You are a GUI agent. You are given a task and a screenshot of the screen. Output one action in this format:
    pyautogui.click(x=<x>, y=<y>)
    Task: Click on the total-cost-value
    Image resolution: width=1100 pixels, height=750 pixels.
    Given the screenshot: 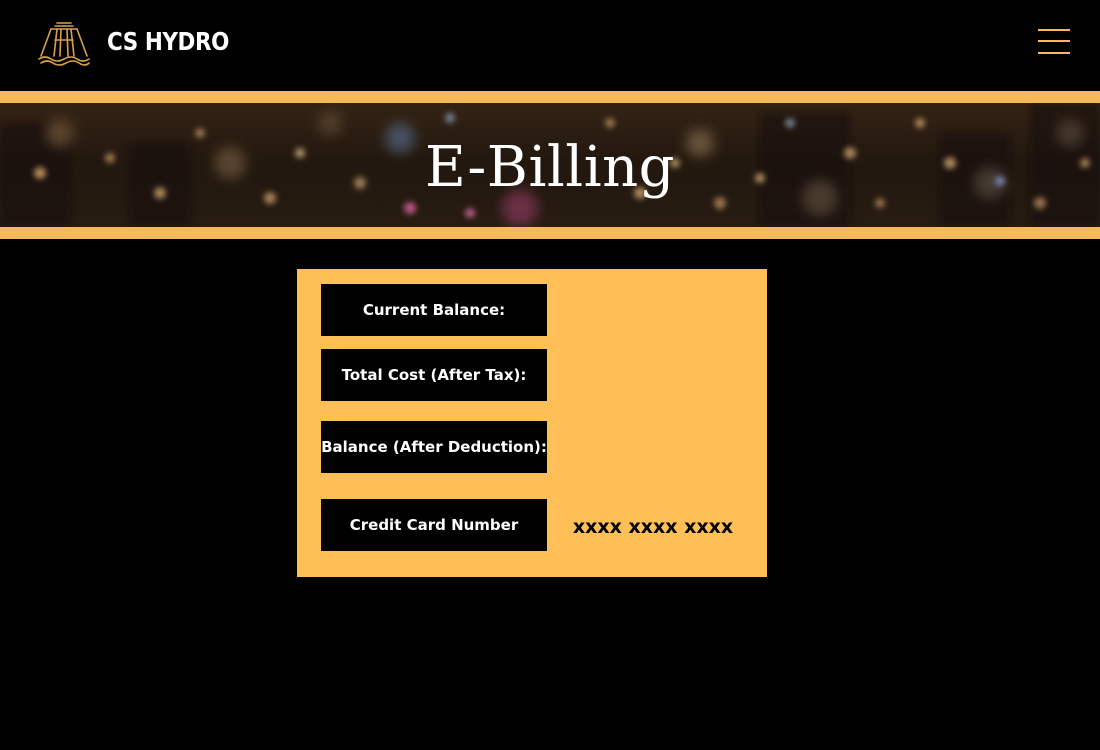 What is the action you would take?
    pyautogui.click(x=653, y=375)
    